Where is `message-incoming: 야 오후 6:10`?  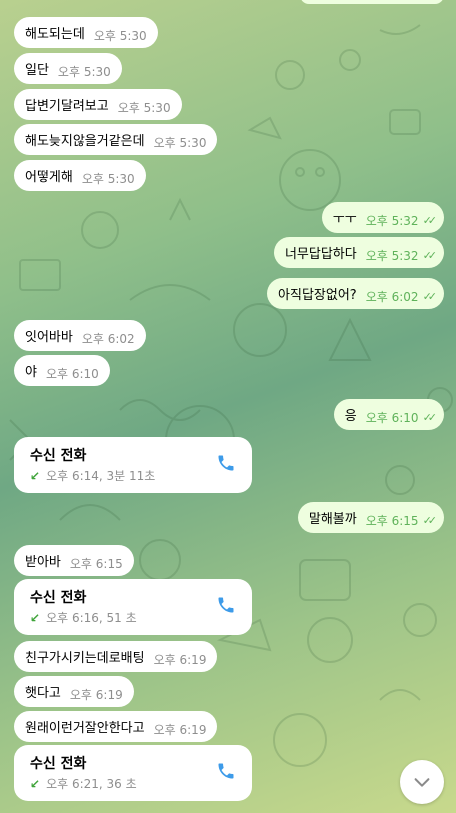
message-incoming: 야 오후 6:10 is located at coordinates (62, 370).